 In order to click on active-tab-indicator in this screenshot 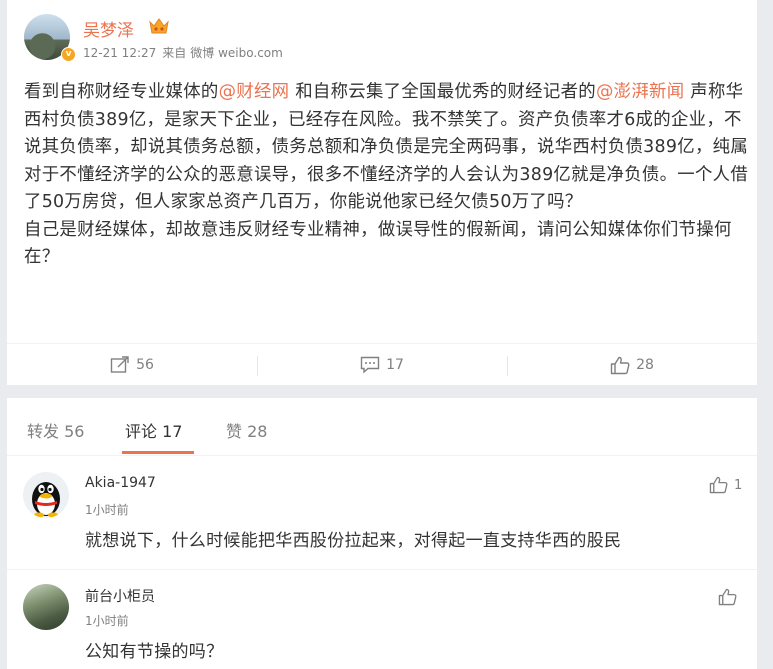, I will do `click(158, 452)`.